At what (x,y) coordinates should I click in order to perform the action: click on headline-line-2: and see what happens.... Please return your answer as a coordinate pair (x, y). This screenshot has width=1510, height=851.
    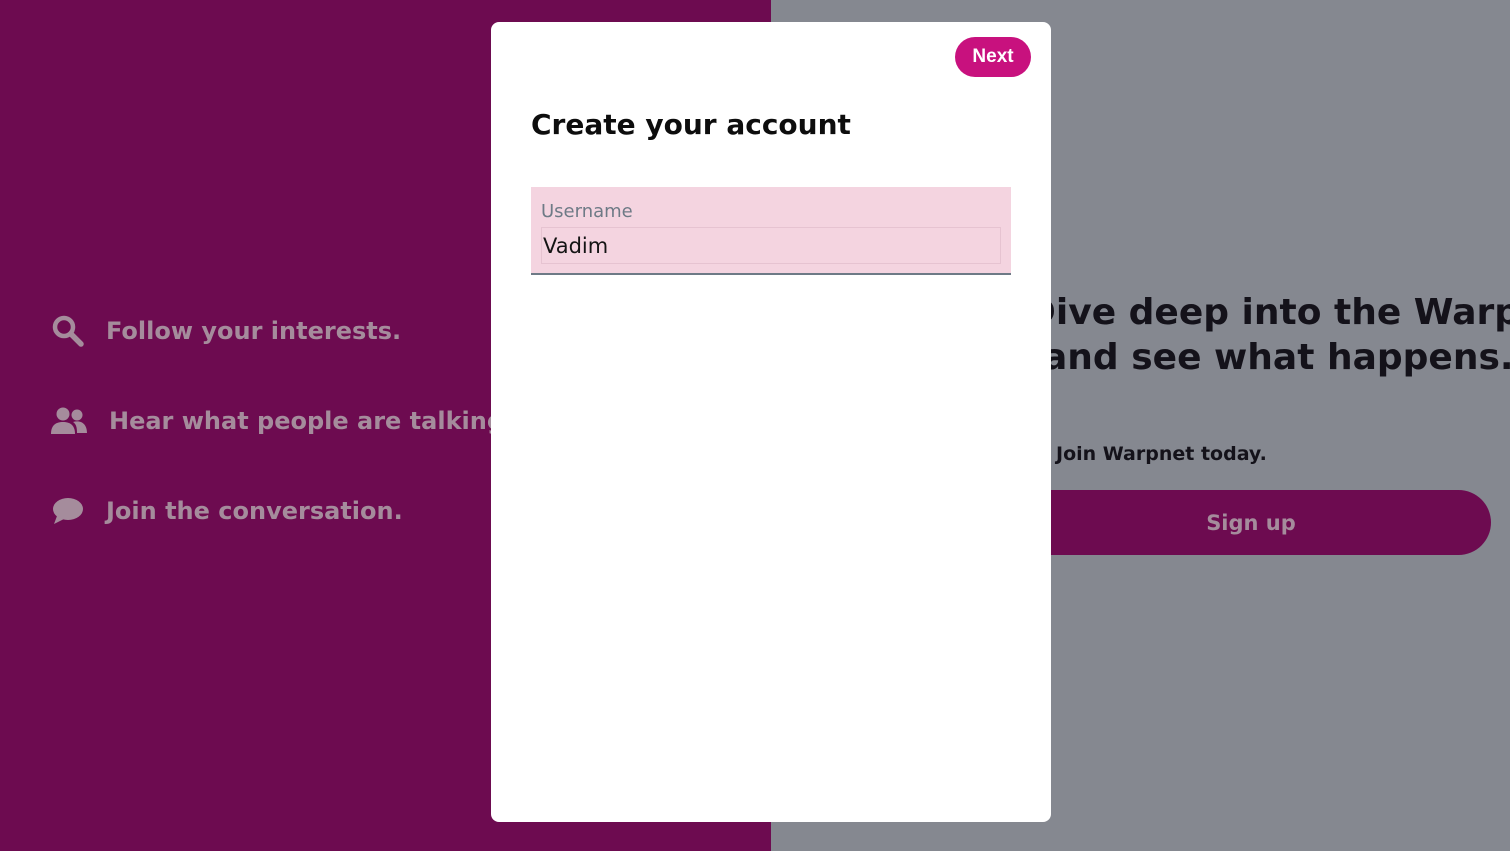
    Looking at the image, I should click on (1276, 357).